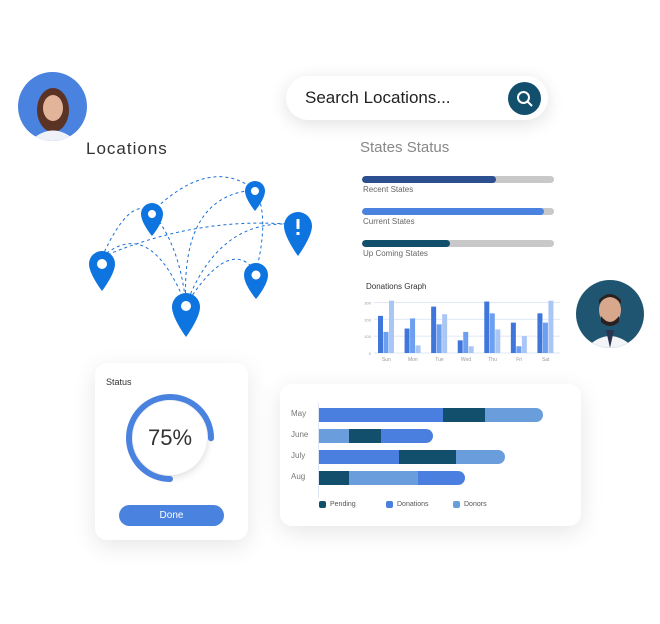  What do you see at coordinates (471, 349) in the screenshot?
I see `bar-Wed-C` at bounding box center [471, 349].